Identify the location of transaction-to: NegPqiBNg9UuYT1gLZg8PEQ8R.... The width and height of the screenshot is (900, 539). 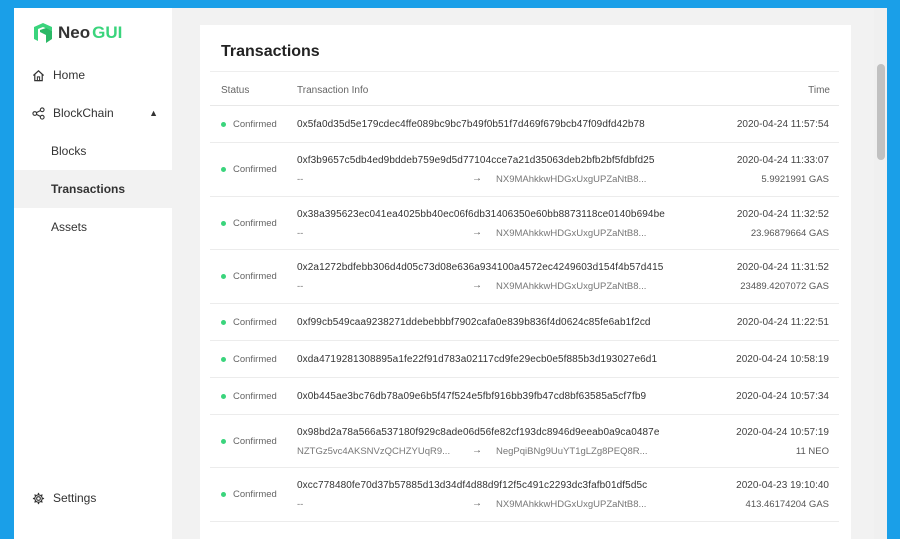
(572, 451).